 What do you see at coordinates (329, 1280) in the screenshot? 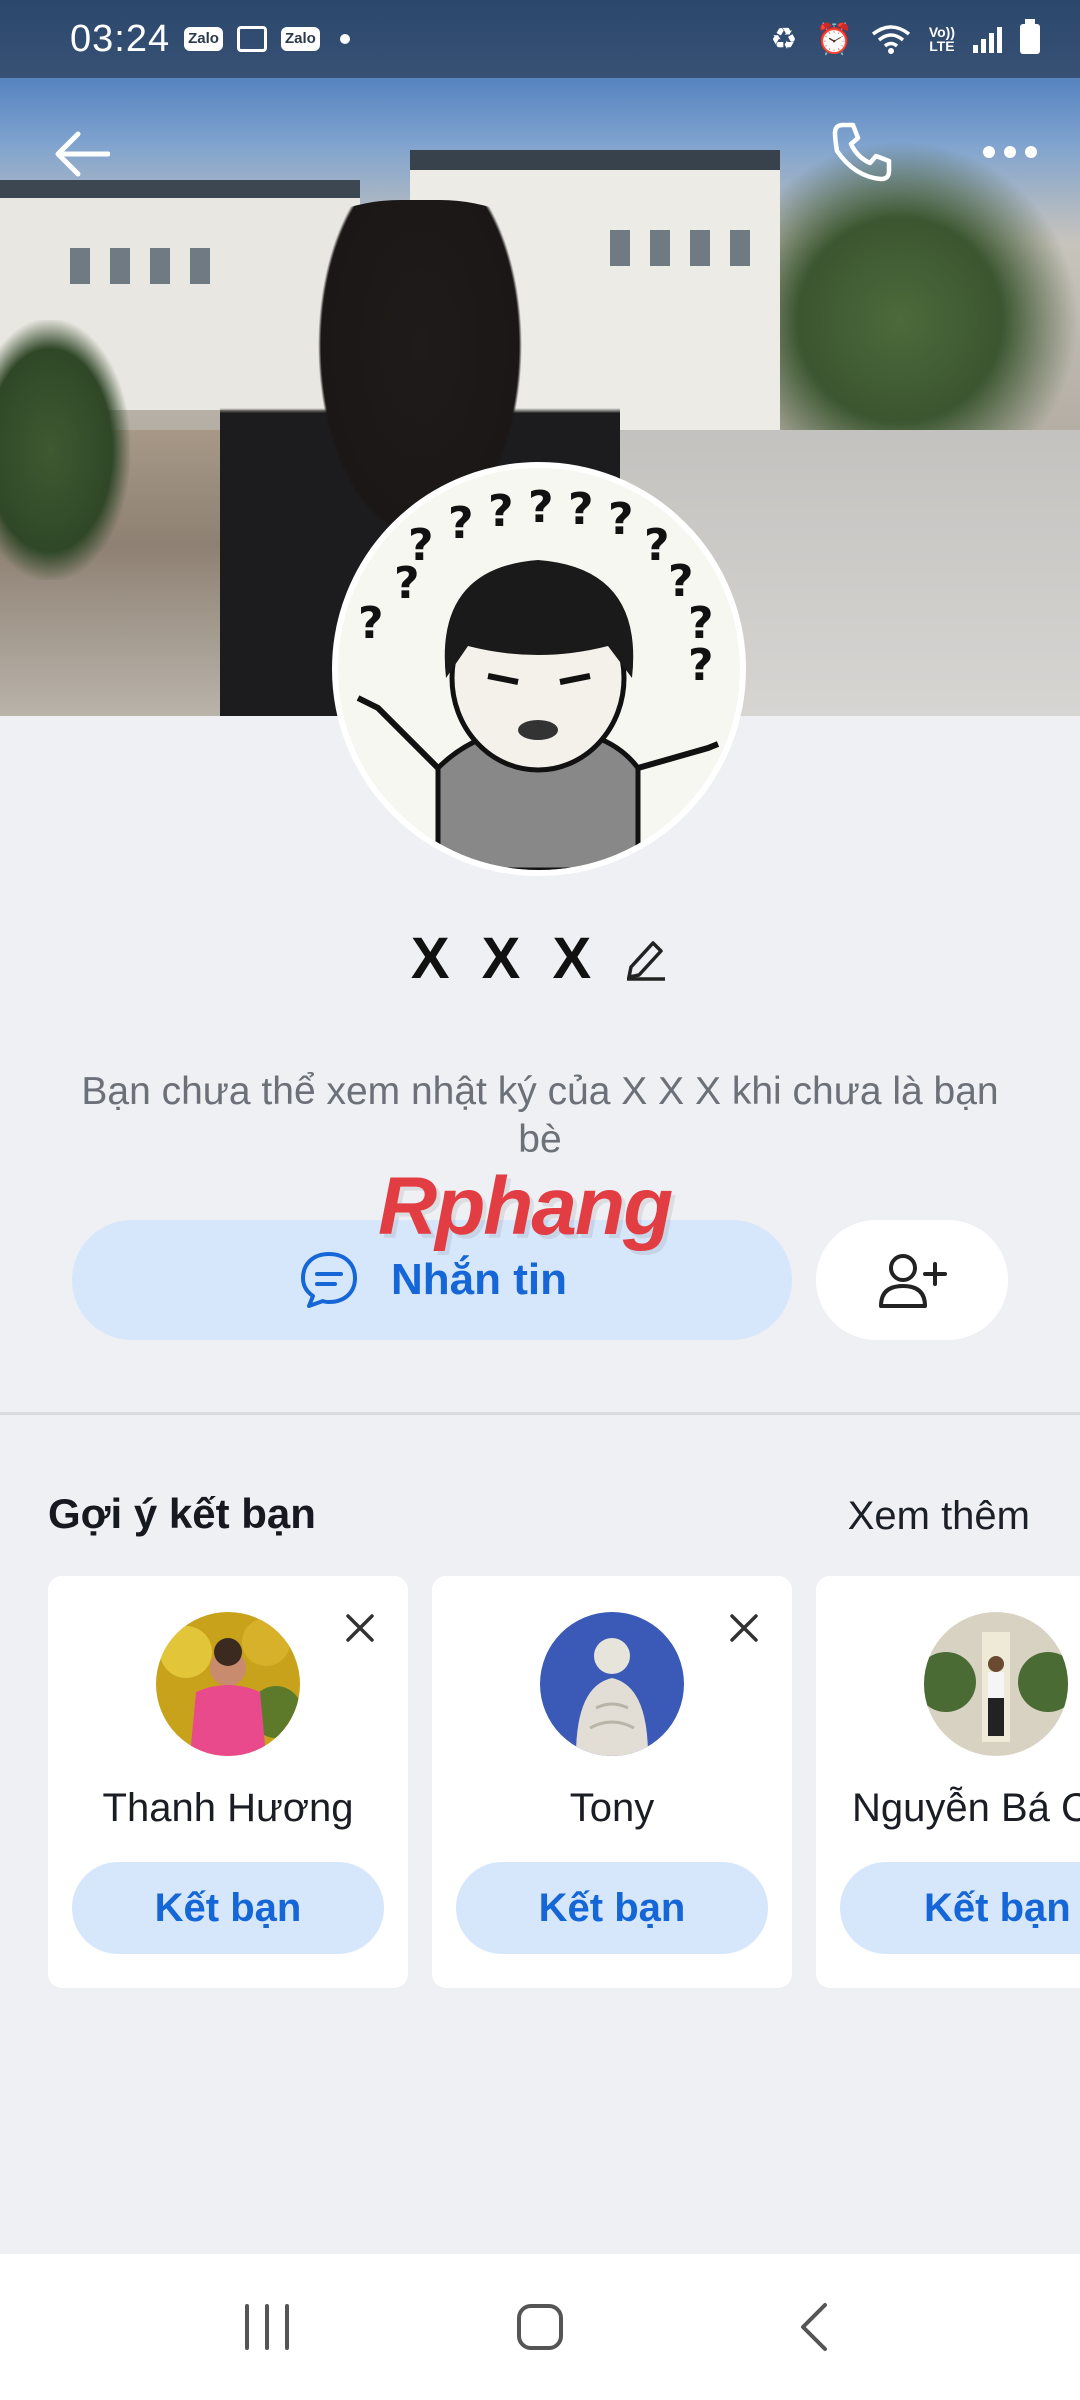
I see `chat-bubble-icon` at bounding box center [329, 1280].